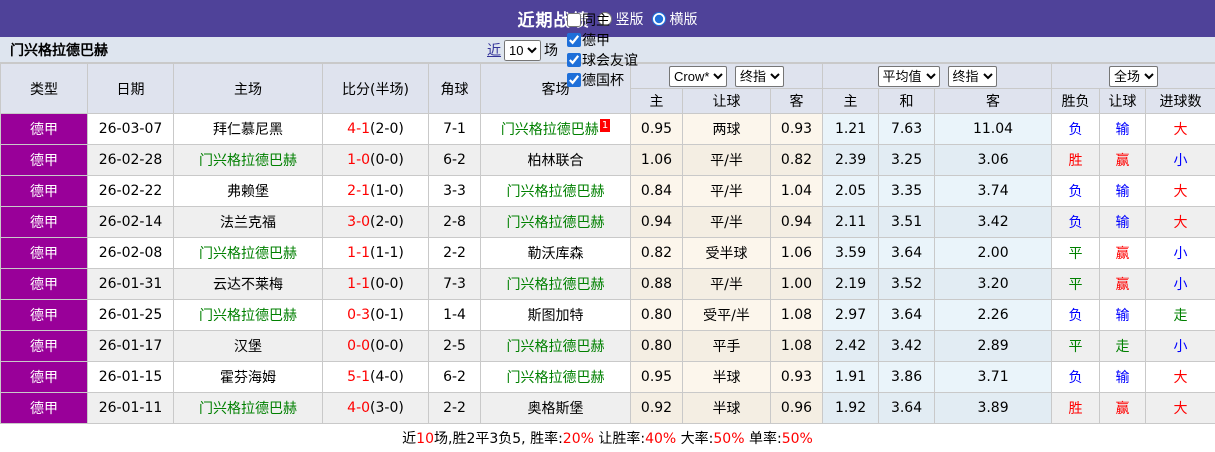  Describe the element at coordinates (907, 191) in the screenshot. I see `avg-draw-odds-cell: 3.35` at that location.